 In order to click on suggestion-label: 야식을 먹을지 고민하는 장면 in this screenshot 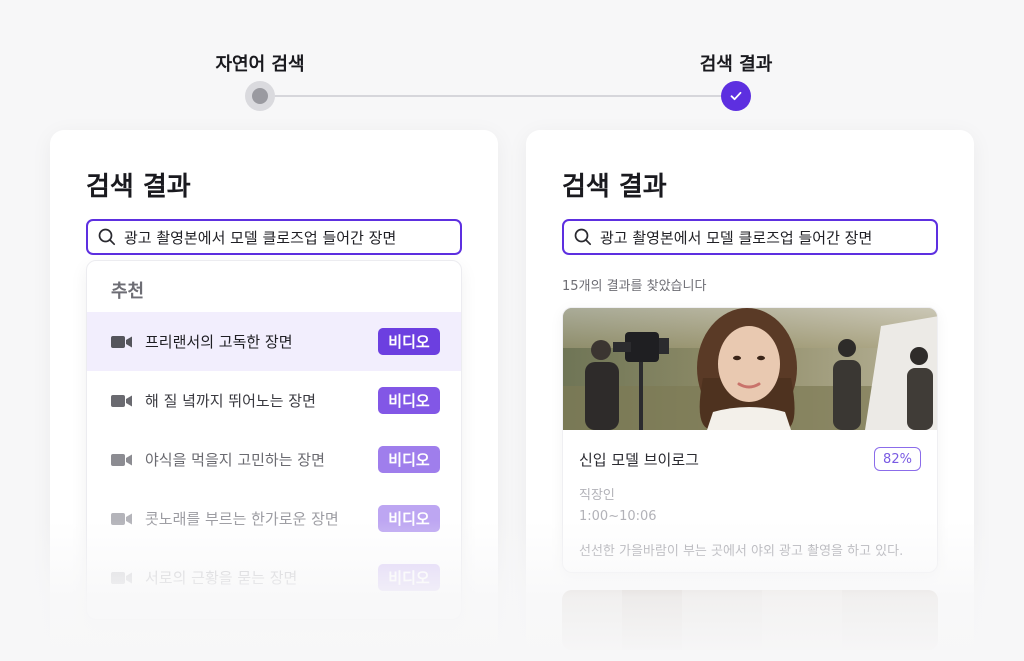, I will do `click(235, 460)`.